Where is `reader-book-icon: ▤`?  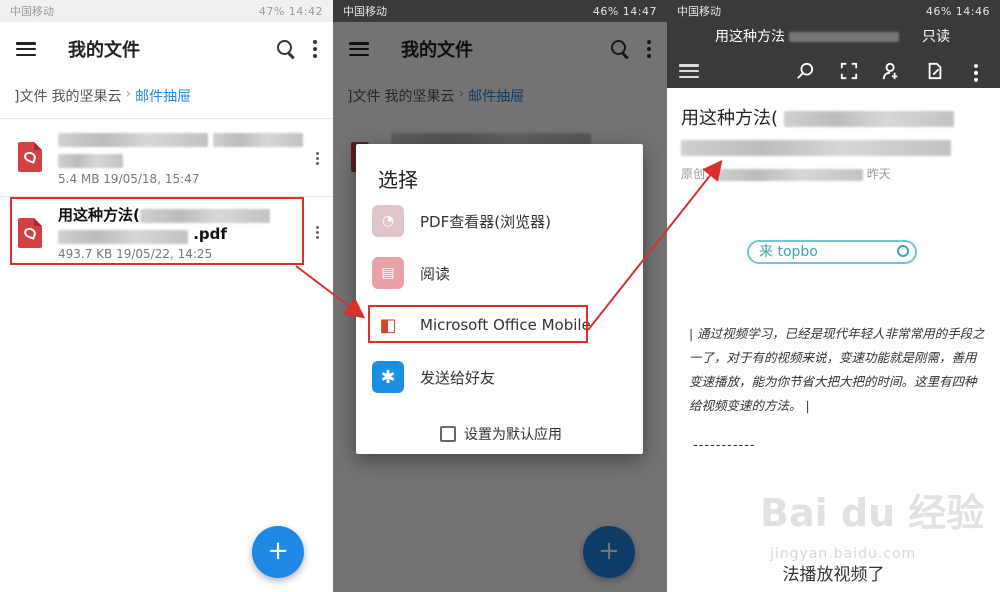
reader-book-icon: ▤ is located at coordinates (388, 273).